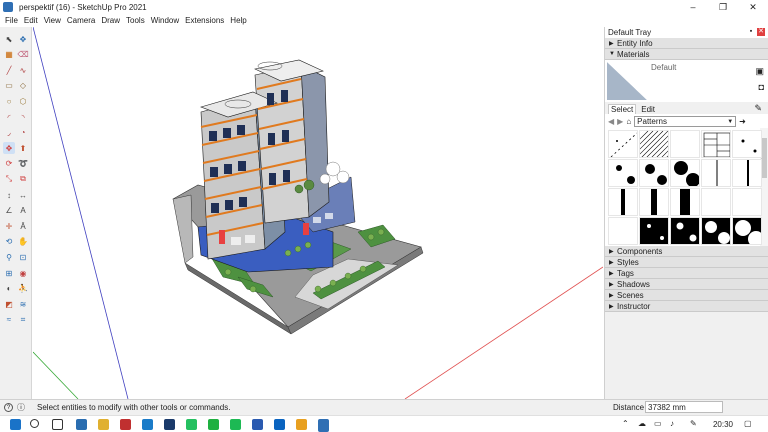  I want to click on panel-scenes: ▶ Scenes, so click(686, 295).